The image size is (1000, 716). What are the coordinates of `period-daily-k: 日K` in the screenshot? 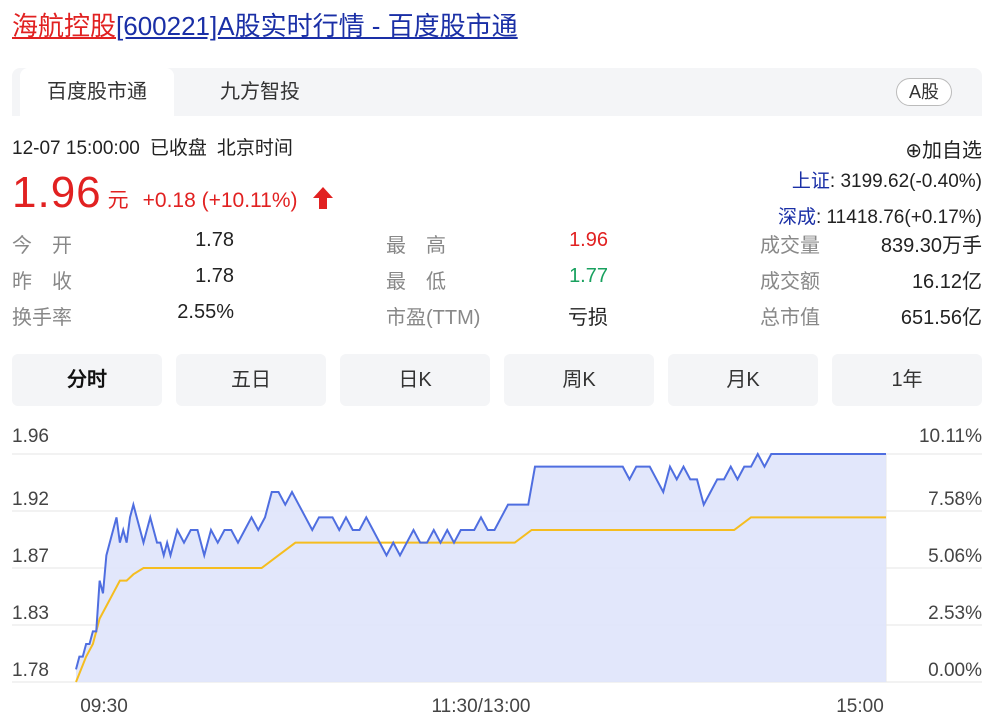 It's located at (415, 380).